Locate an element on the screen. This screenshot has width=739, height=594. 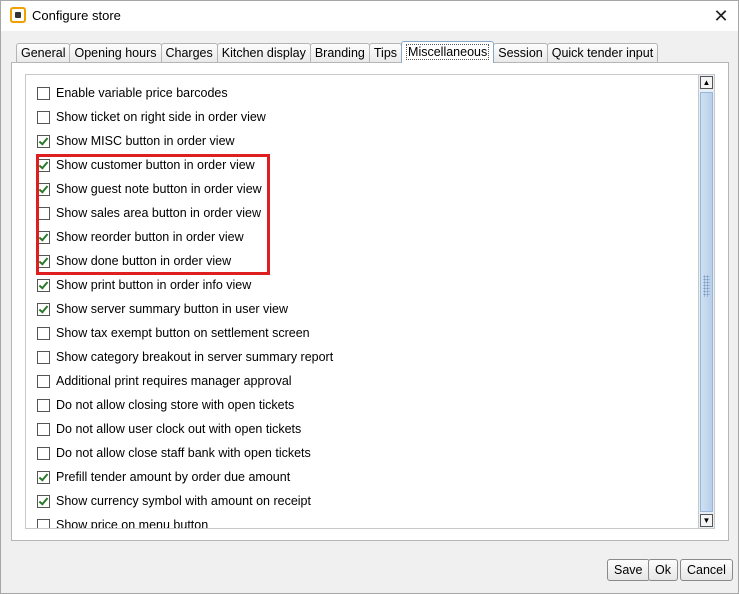
tab-label: Kitchen display is located at coordinates (263, 53).